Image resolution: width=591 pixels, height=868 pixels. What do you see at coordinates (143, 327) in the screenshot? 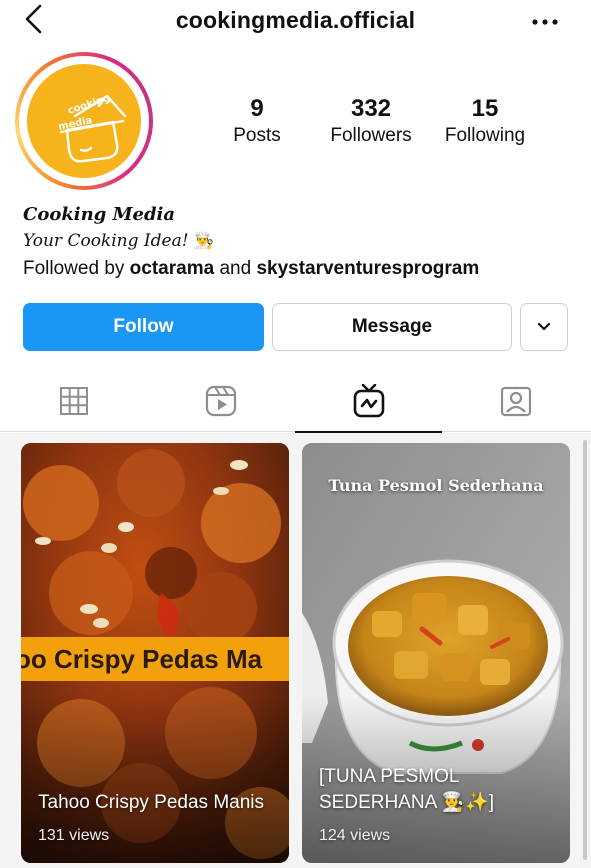
I see `follow-button: Follow` at bounding box center [143, 327].